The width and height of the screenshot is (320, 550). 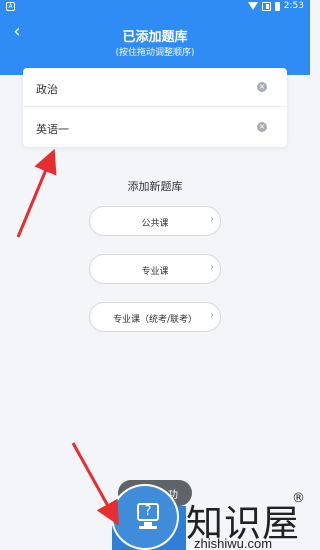 What do you see at coordinates (252, 6) in the screenshot?
I see `wifi-icon` at bounding box center [252, 6].